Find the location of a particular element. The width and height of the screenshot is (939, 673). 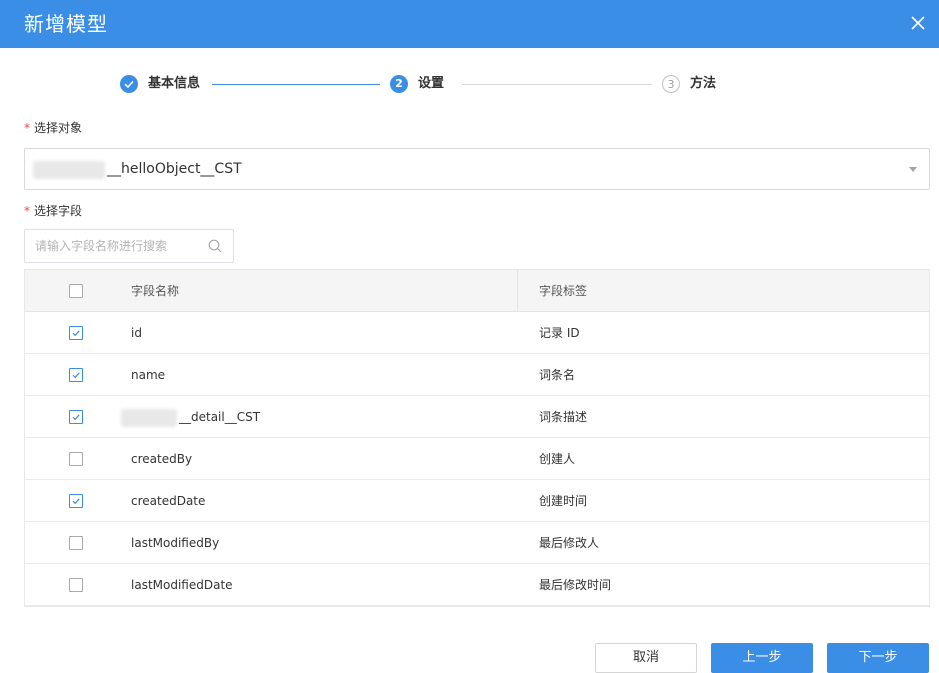

search-icon is located at coordinates (215, 246).